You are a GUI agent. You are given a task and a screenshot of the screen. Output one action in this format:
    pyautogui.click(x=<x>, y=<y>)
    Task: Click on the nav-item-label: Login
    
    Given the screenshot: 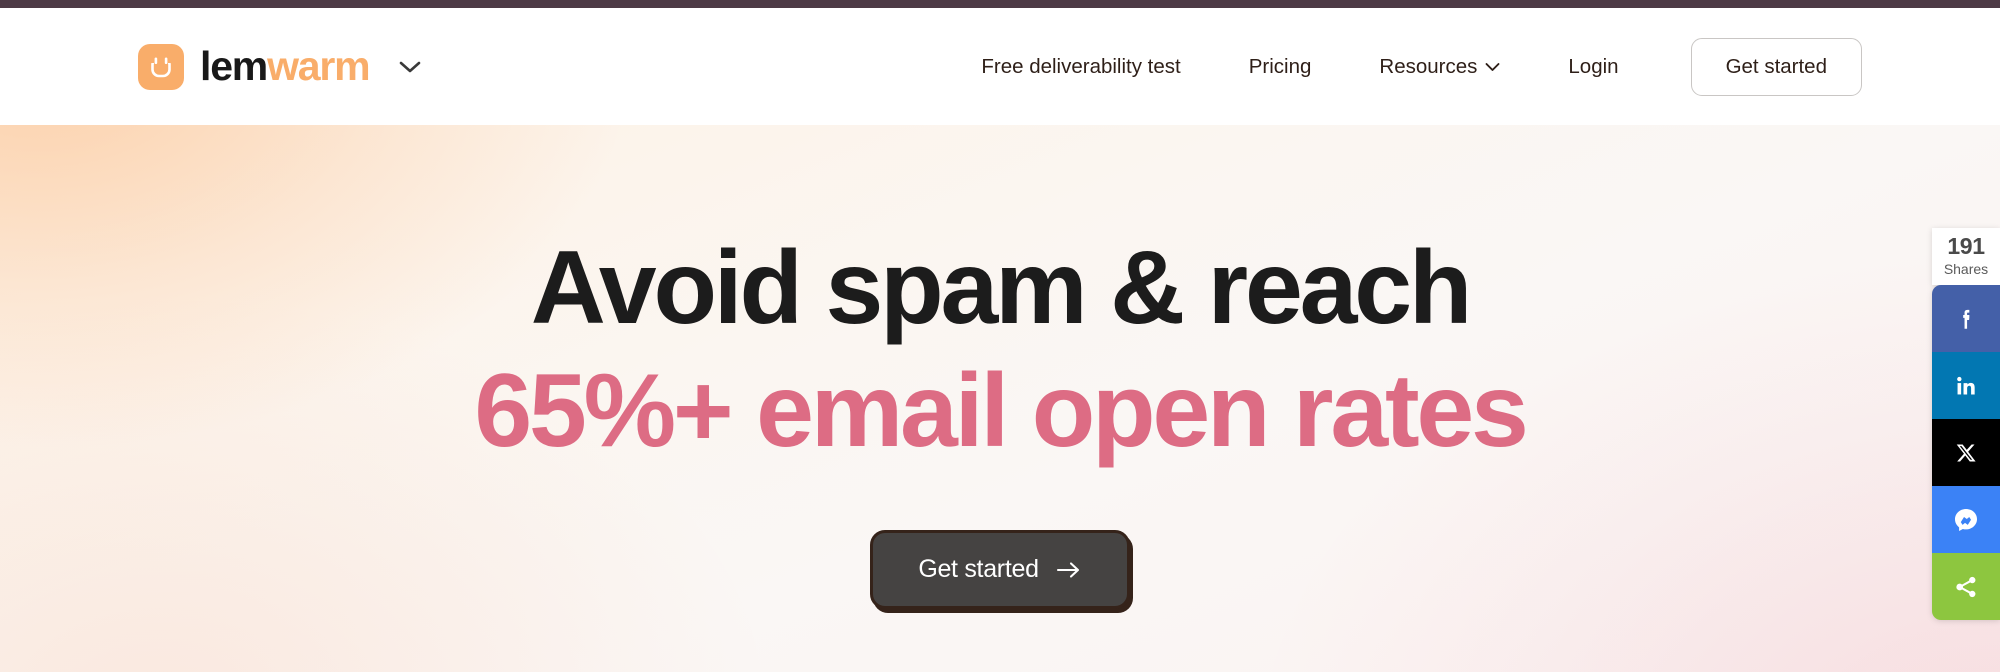 What is the action you would take?
    pyautogui.click(x=1593, y=66)
    